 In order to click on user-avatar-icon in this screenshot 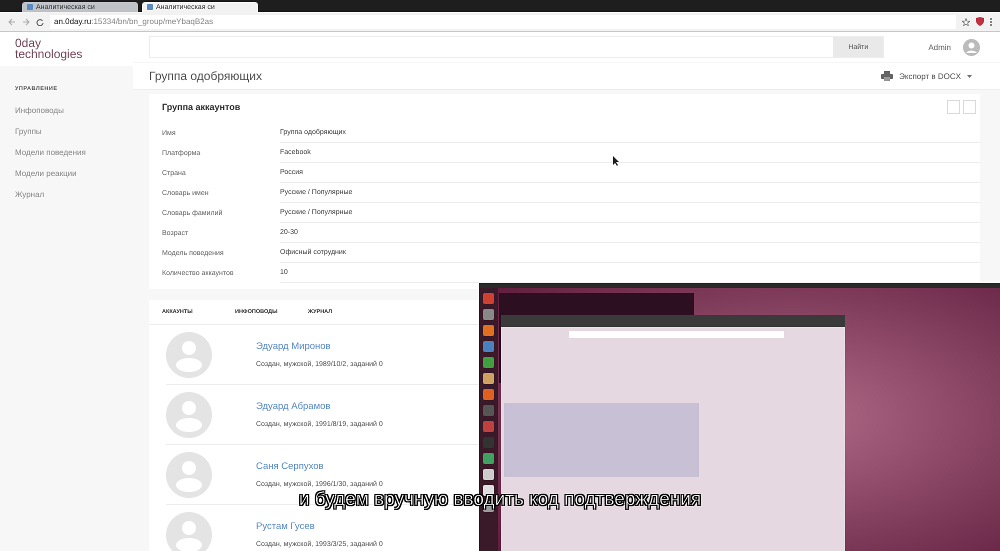, I will do `click(971, 47)`.